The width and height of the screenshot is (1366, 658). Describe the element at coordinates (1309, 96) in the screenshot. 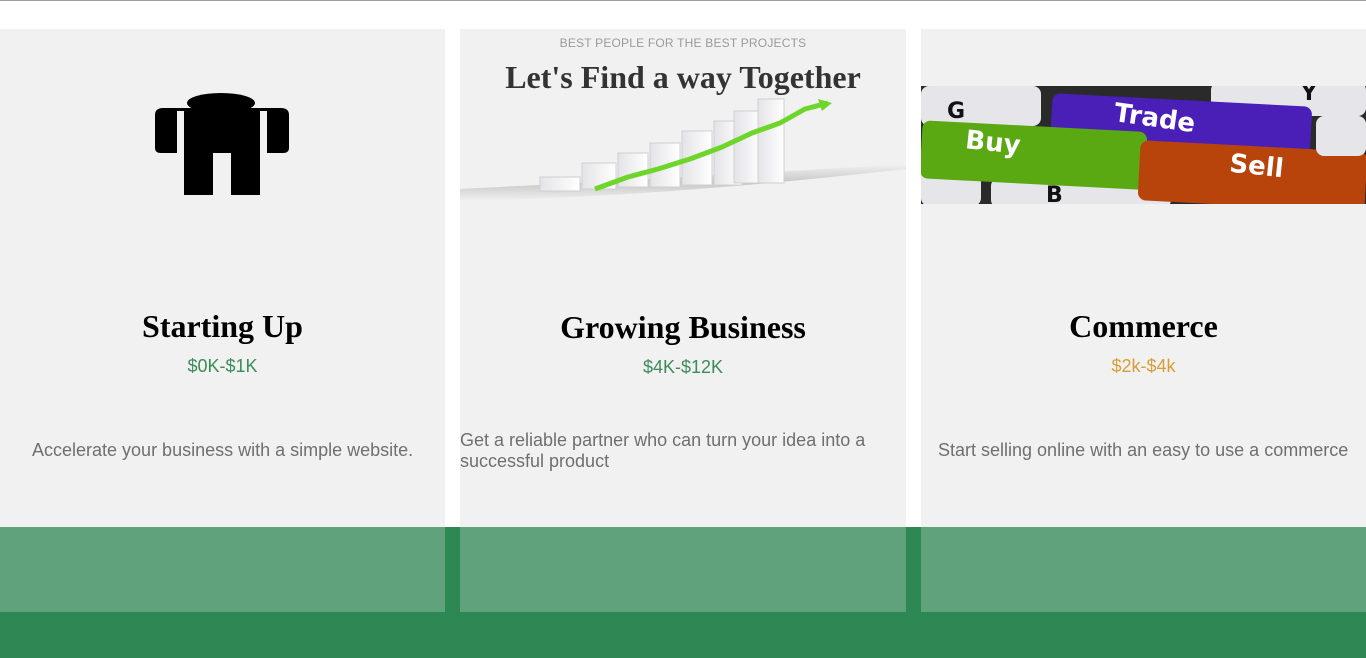

I see `keyboard-key-y: Y` at that location.